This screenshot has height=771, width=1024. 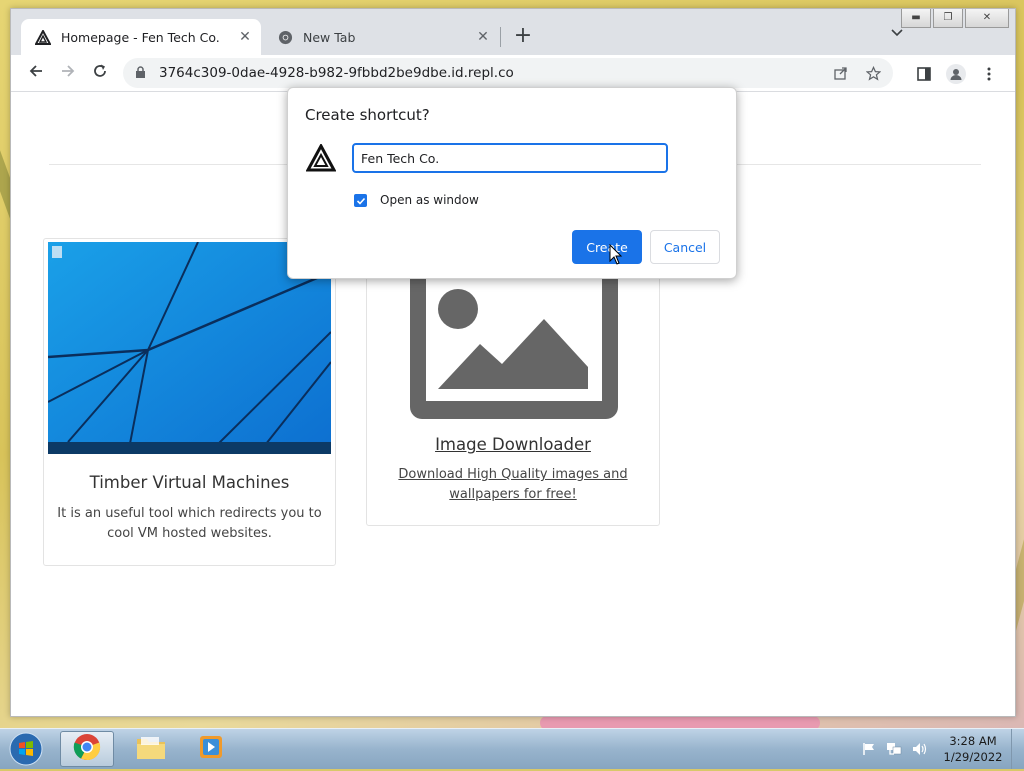 I want to click on action-center-flag-icon, so click(x=869, y=750).